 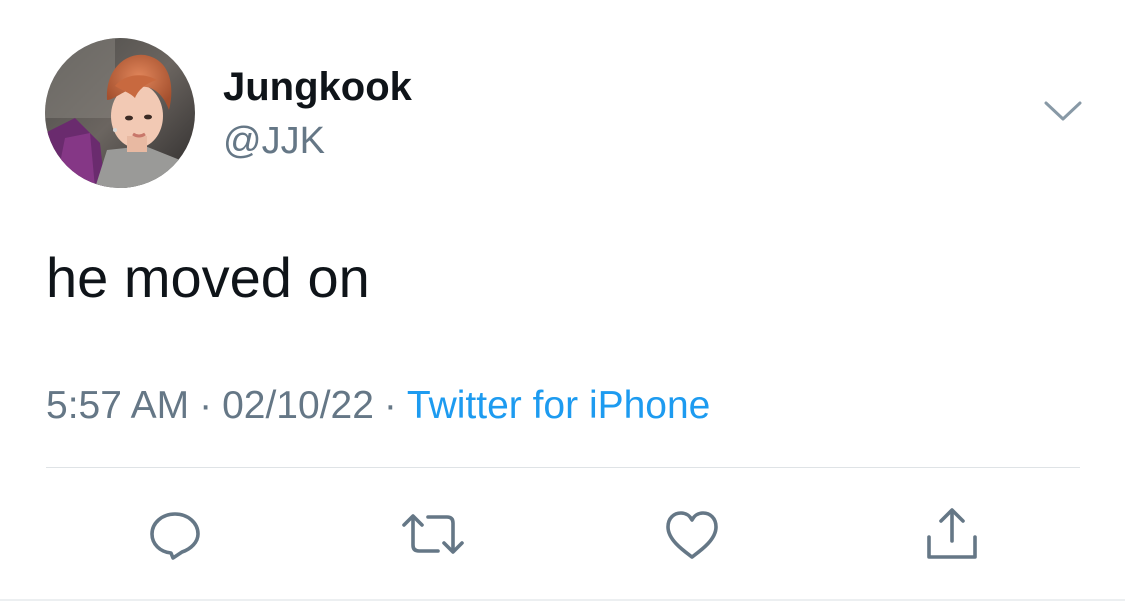 I want to click on avatar-image, so click(x=120, y=113).